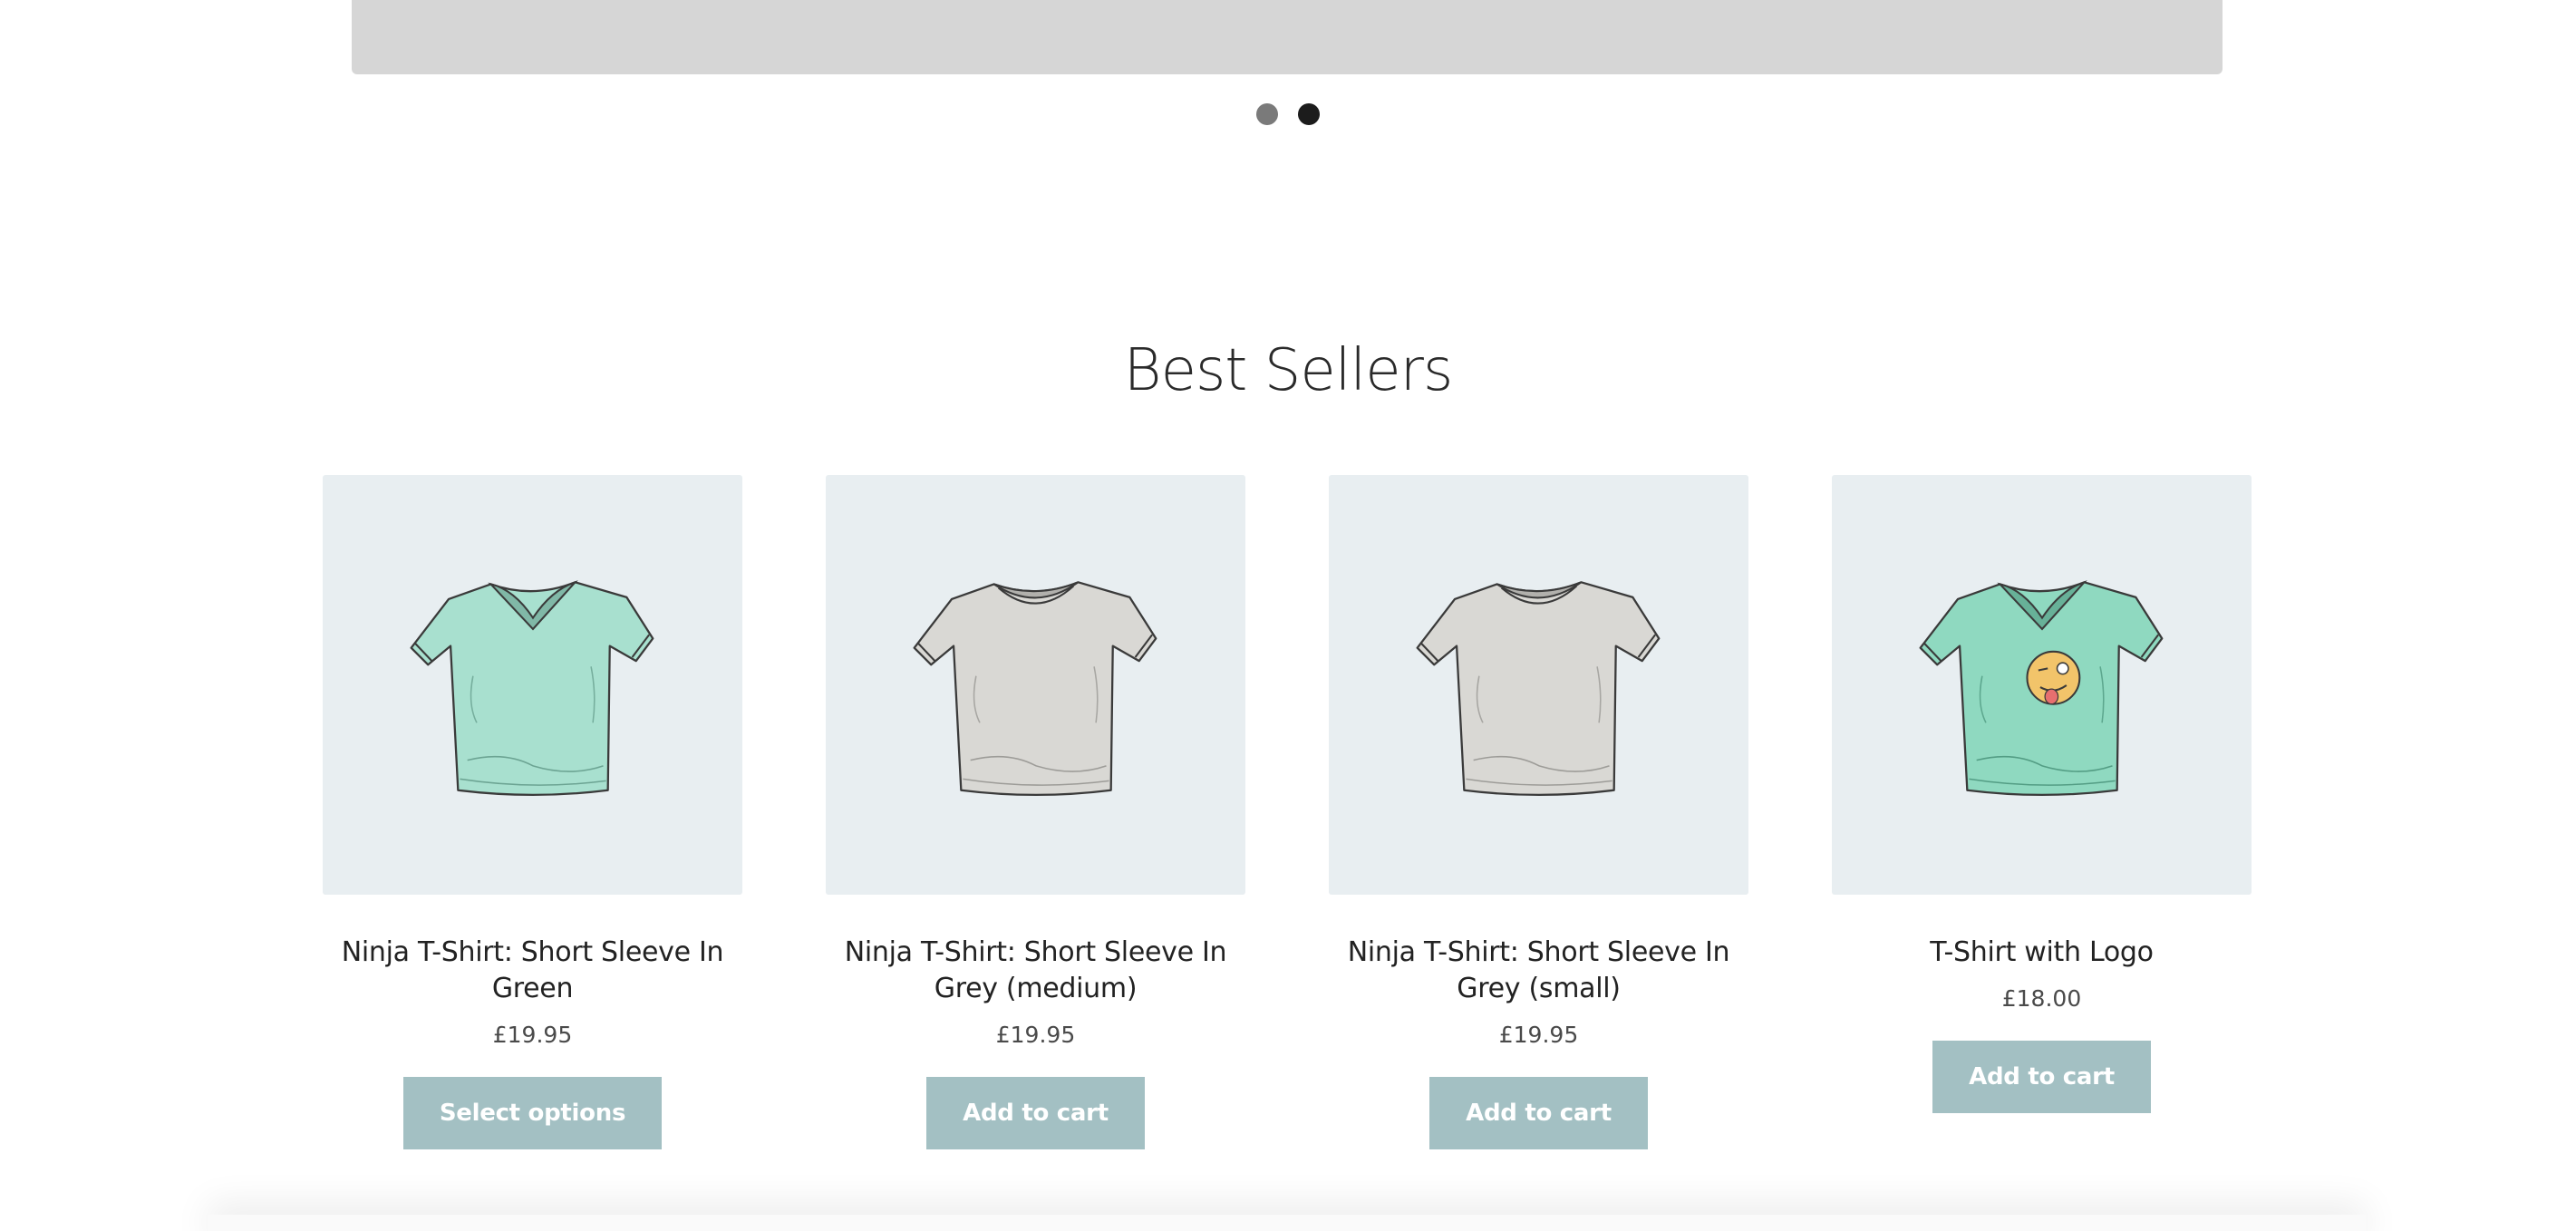 The height and width of the screenshot is (1231, 2576). I want to click on section-title: Best Sellers, so click(1288, 370).